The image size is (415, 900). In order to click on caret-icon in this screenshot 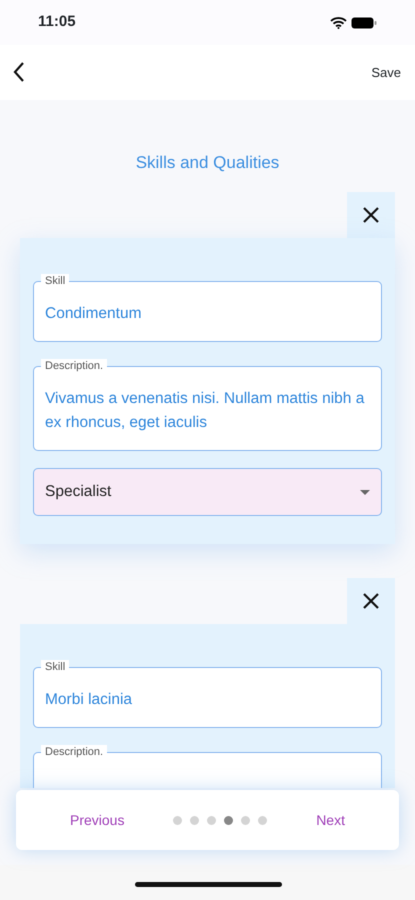, I will do `click(365, 492)`.